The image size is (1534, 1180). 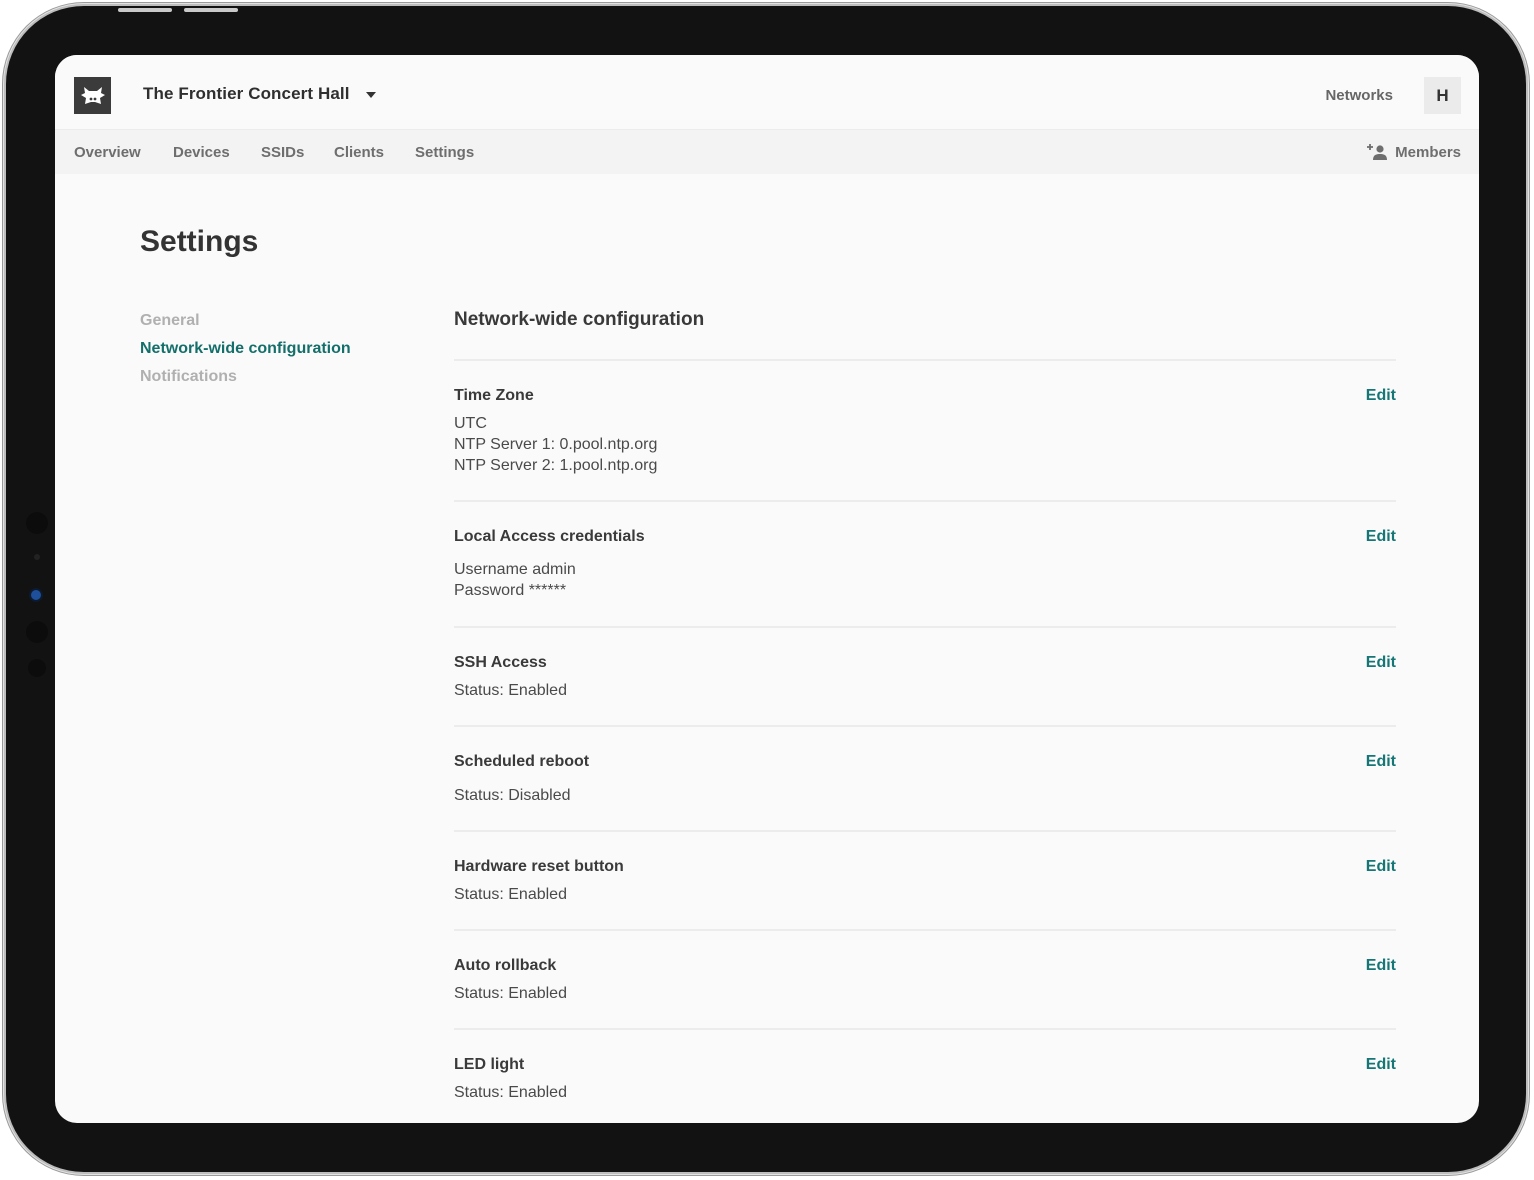 I want to click on setting-title: LED light, so click(x=489, y=1064).